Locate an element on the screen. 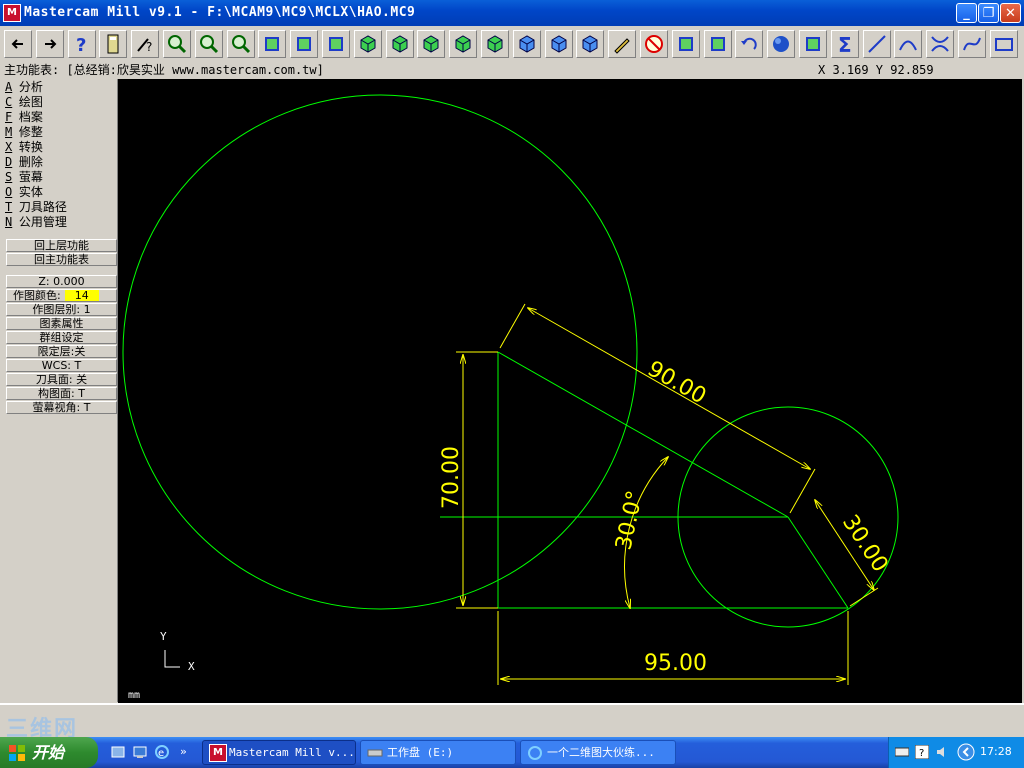  cube-wire-icon is located at coordinates (527, 44).